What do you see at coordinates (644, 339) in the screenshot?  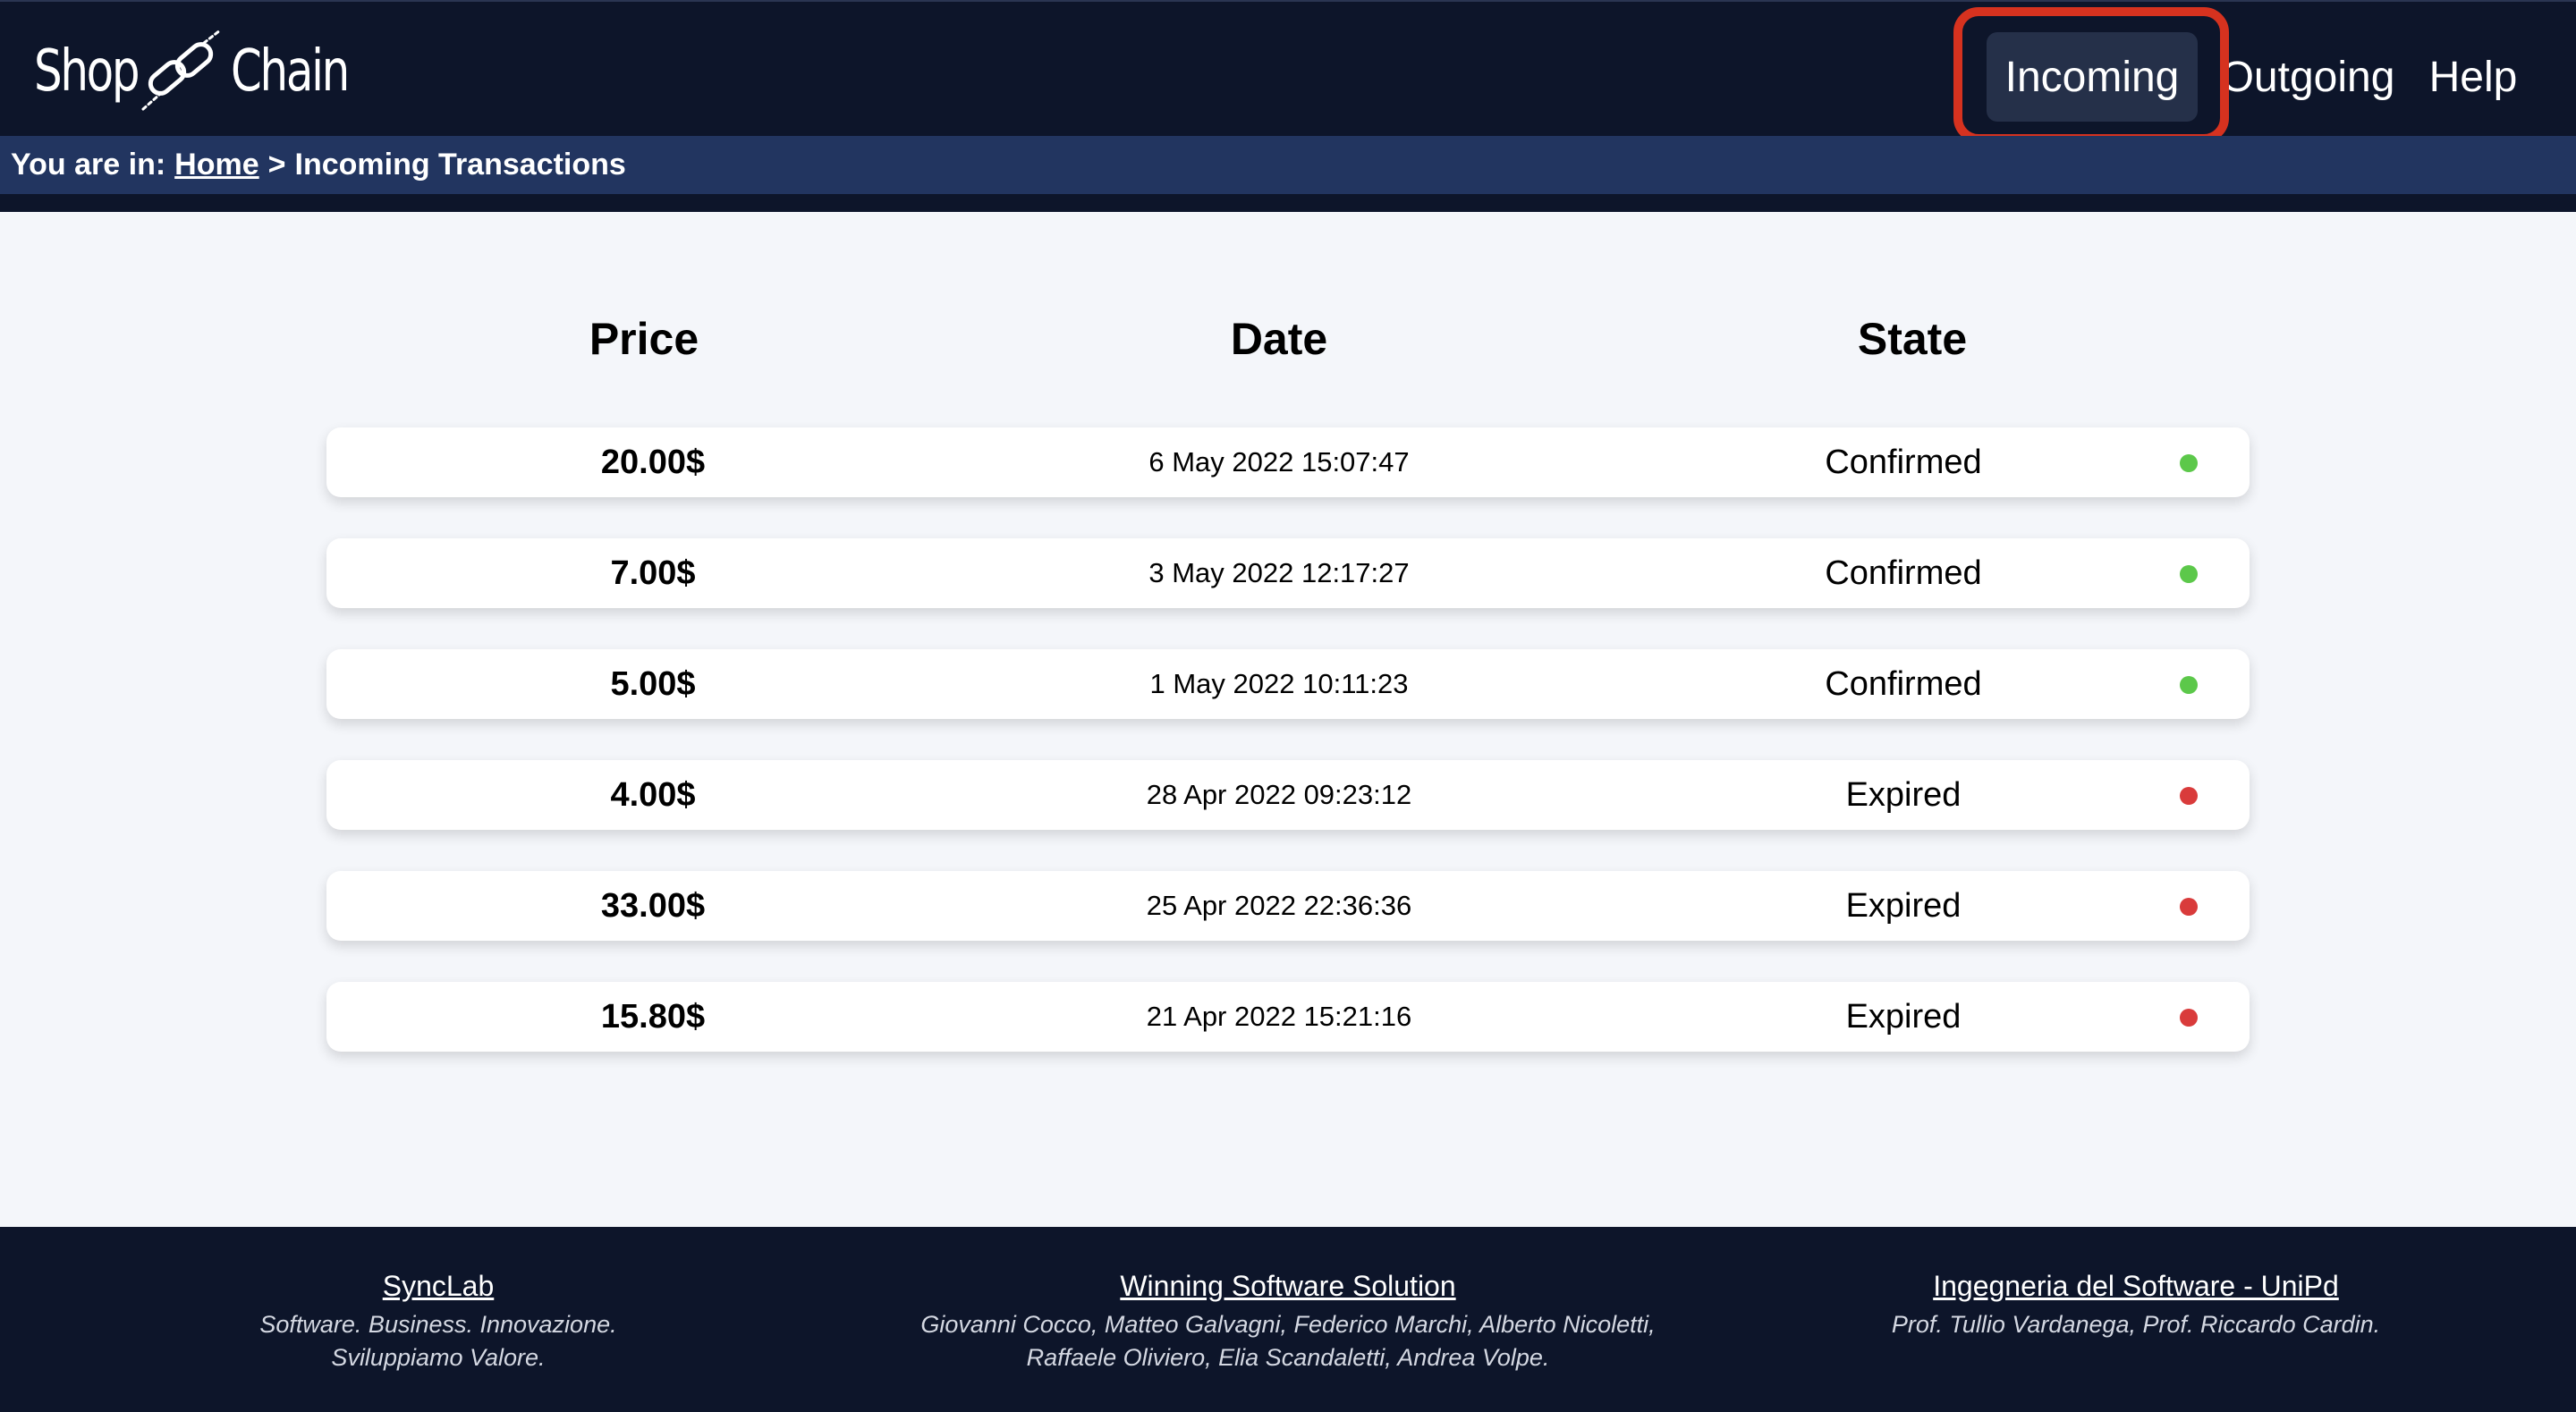 I see `column-header-price: Price` at bounding box center [644, 339].